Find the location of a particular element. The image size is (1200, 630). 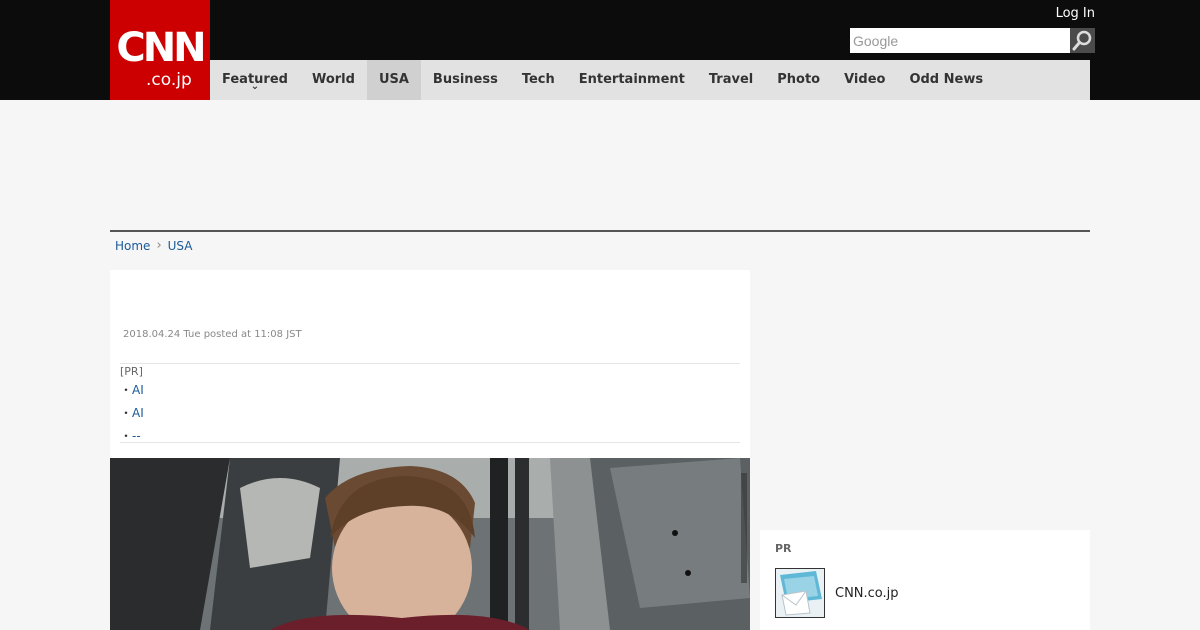

breadcrumb: Home › USA is located at coordinates (153, 246).